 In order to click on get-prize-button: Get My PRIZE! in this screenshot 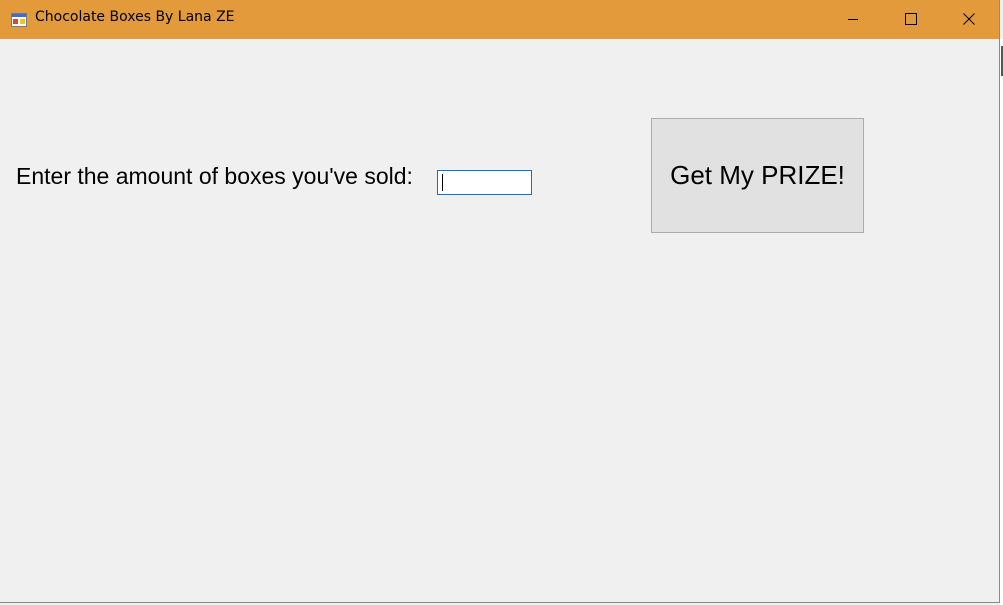, I will do `click(757, 175)`.